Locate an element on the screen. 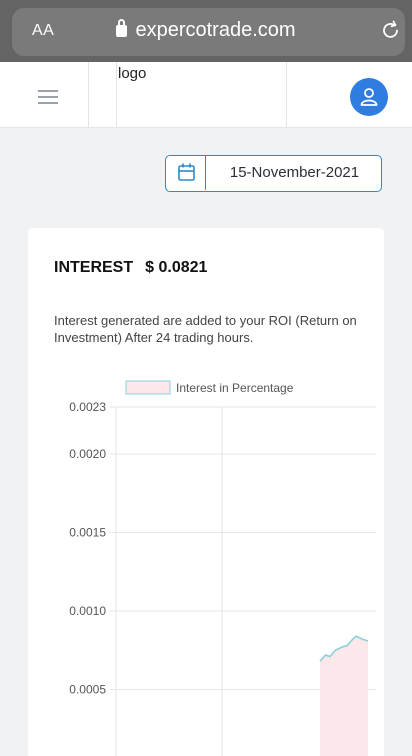  reload-icon is located at coordinates (391, 29).